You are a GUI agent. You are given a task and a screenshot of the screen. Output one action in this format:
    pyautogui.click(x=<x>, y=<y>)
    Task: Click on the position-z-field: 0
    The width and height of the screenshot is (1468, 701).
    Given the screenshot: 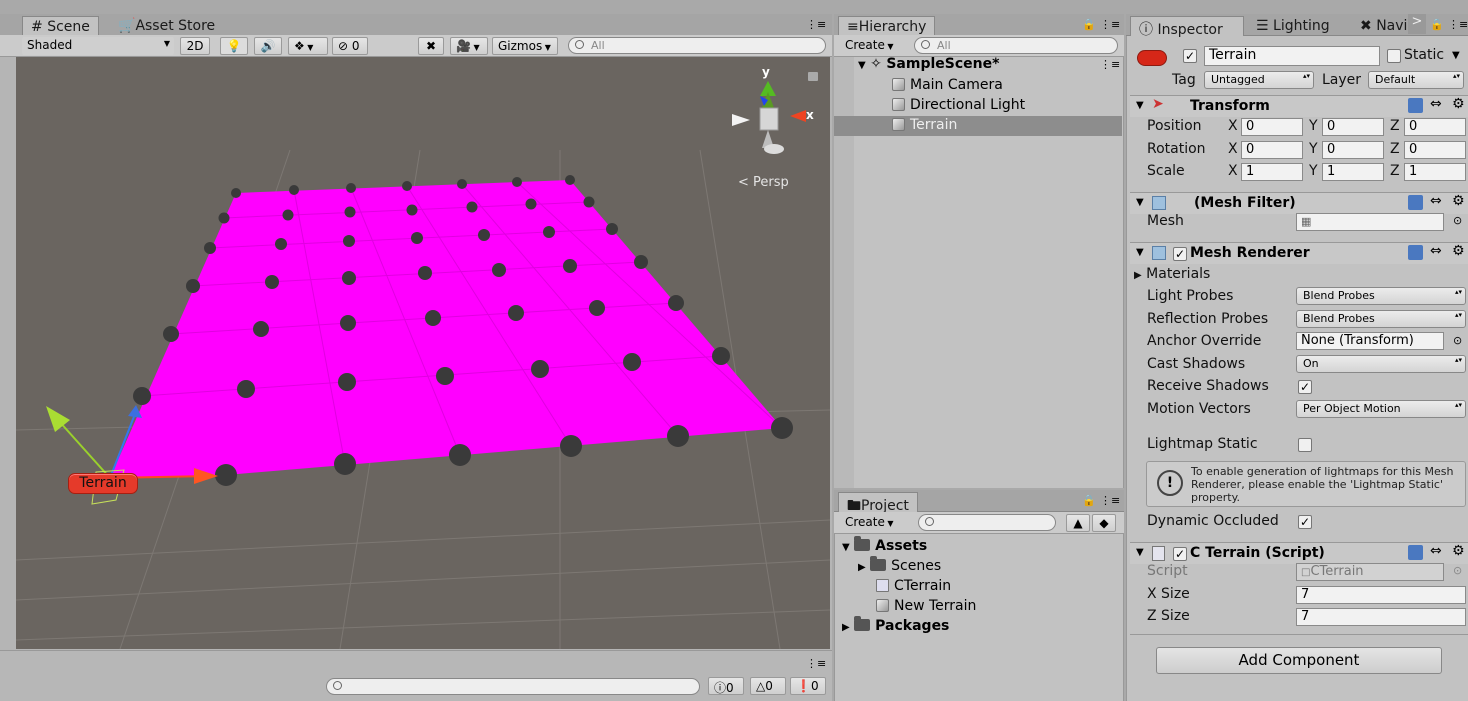 What is the action you would take?
    pyautogui.click(x=1435, y=127)
    